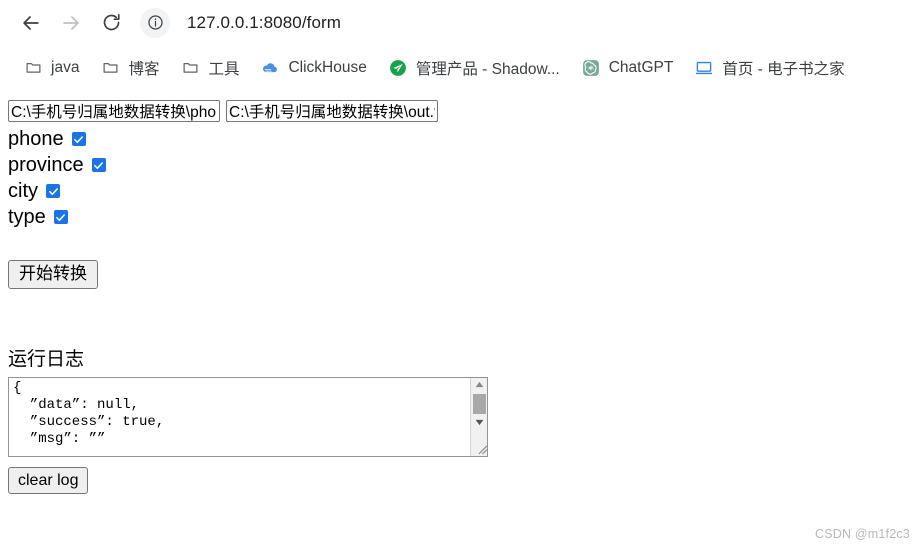 The image size is (922, 551). I want to click on bookmark-label: java, so click(65, 67).